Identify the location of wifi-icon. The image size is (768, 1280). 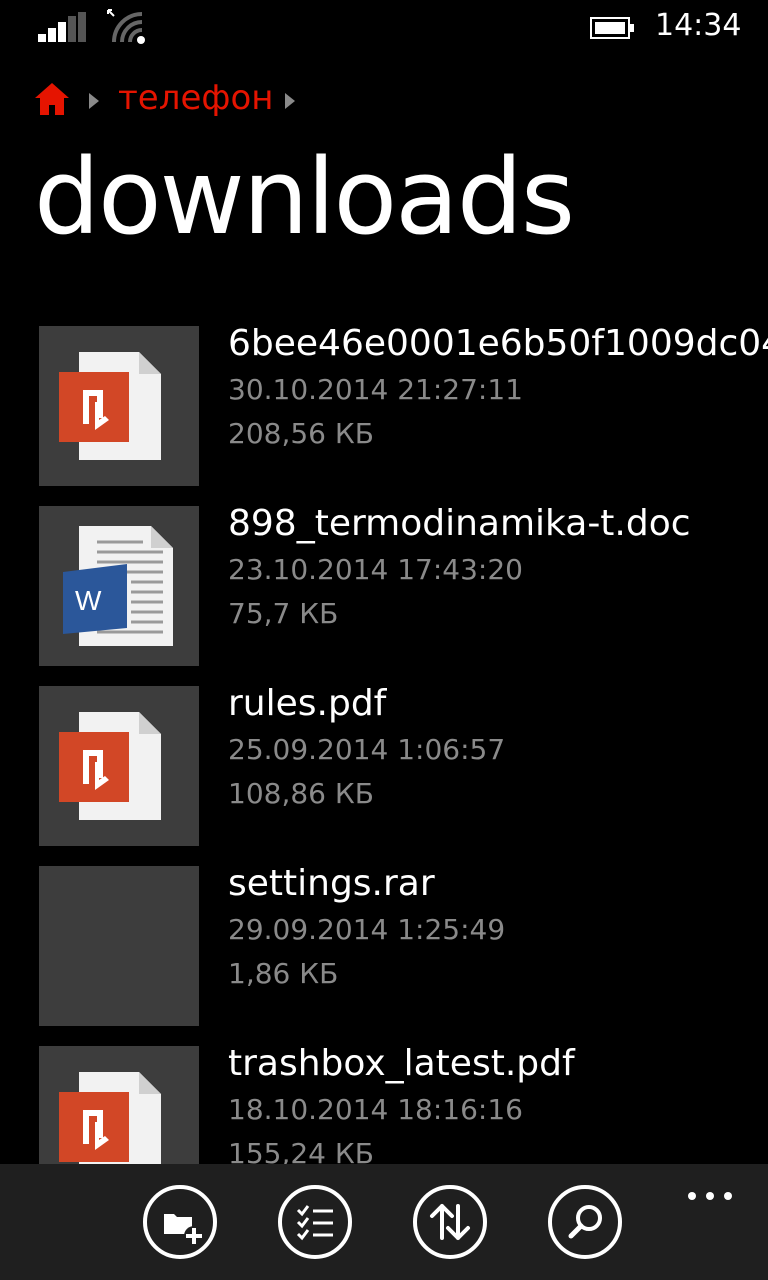
(126, 26).